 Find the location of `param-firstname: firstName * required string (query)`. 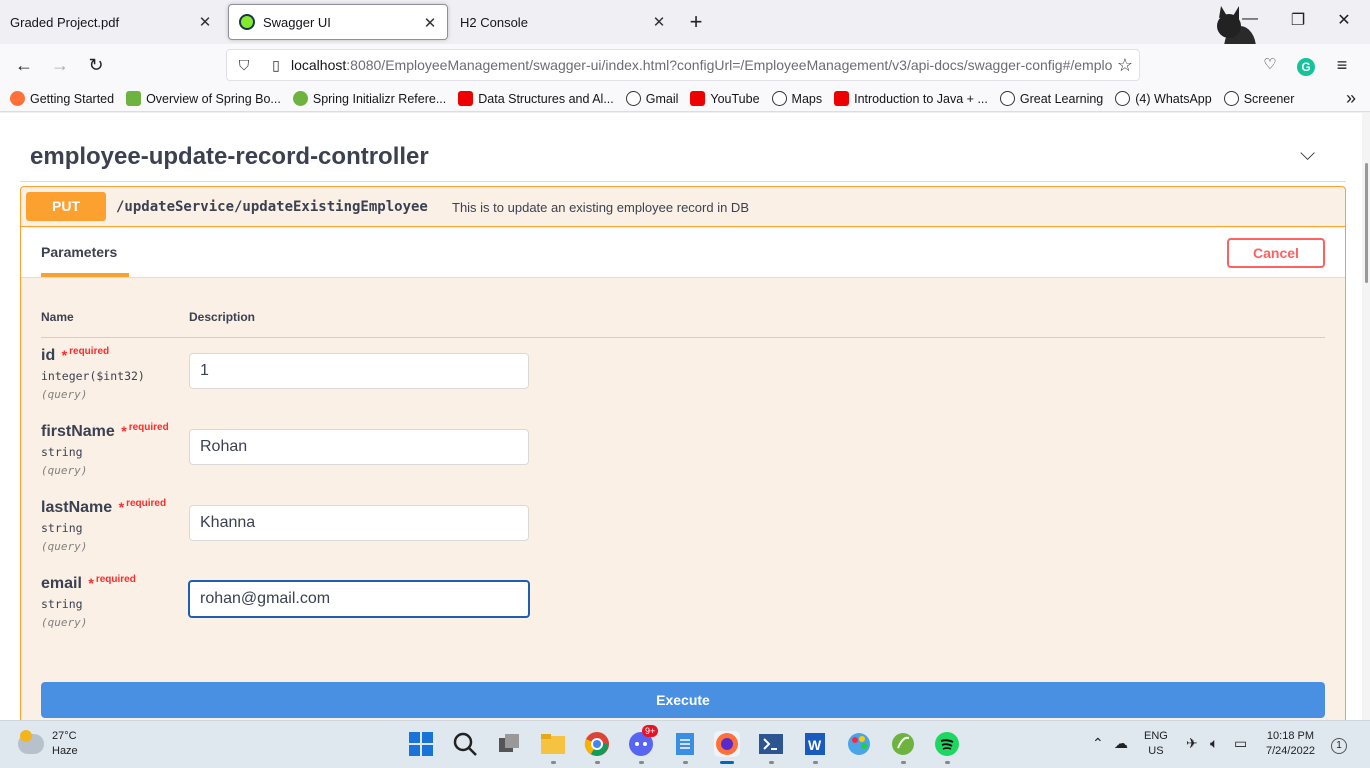

param-firstname: firstName * required string (query) is located at coordinates (111, 449).